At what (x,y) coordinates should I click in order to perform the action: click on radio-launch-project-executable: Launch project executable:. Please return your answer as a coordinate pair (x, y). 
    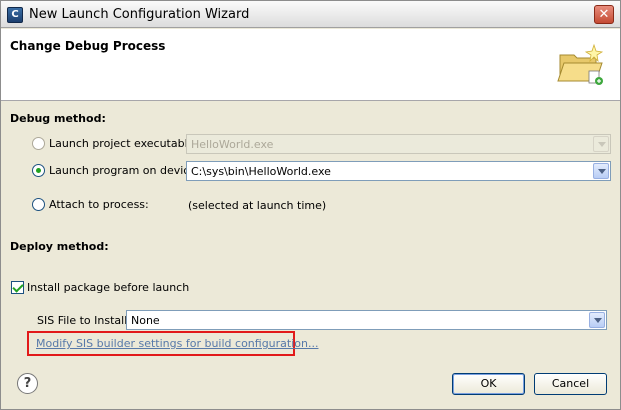
    Looking at the image, I should click on (115, 143).